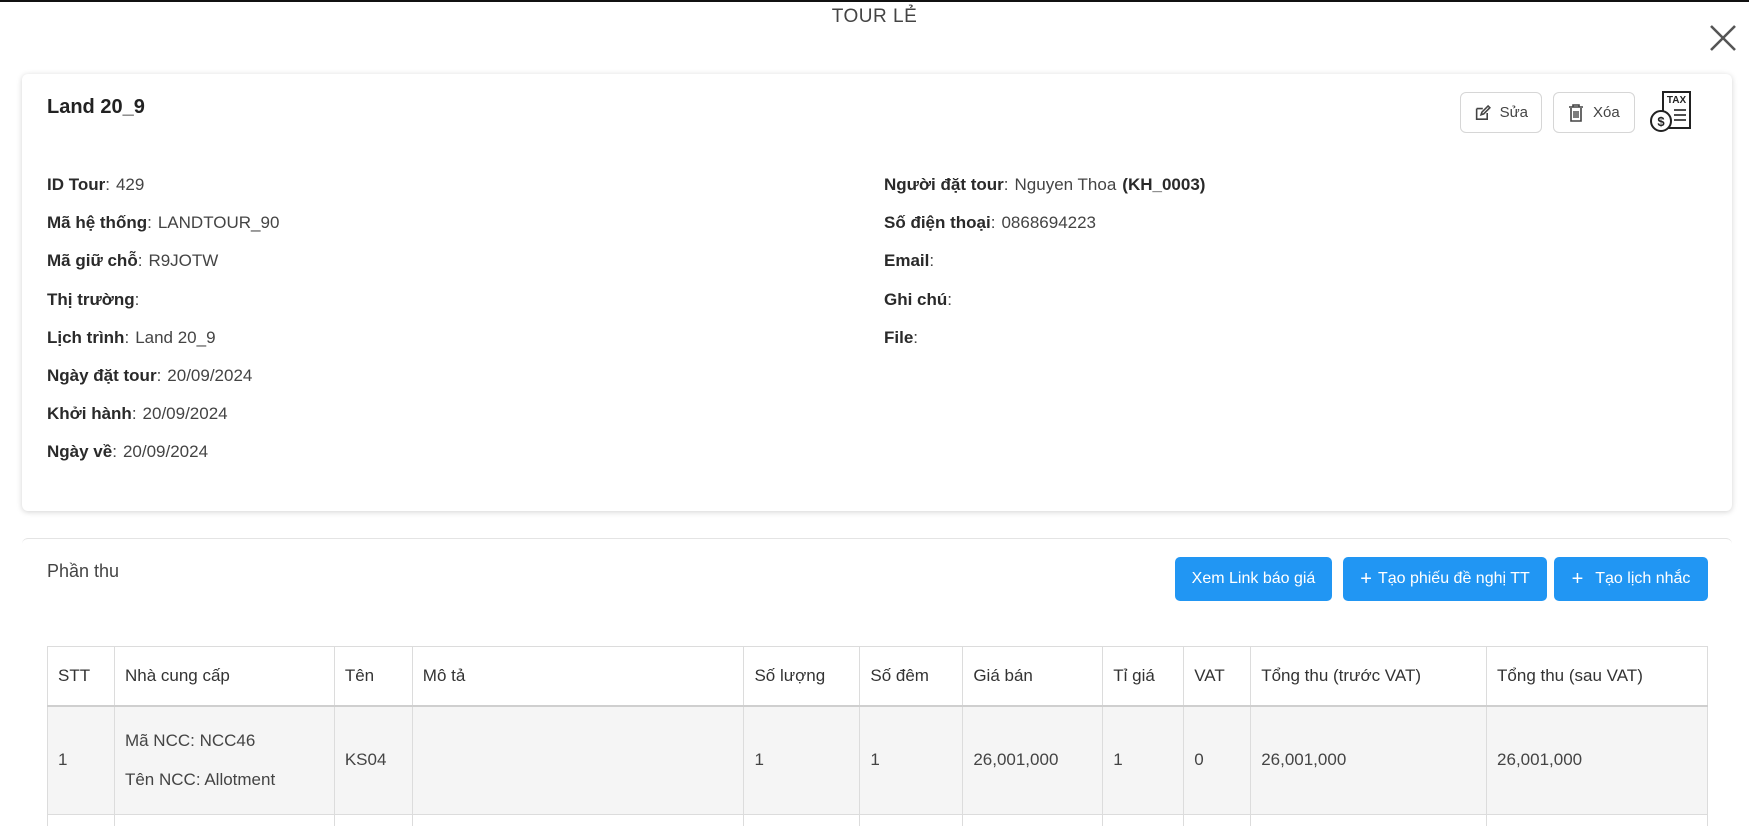 The width and height of the screenshot is (1749, 826). What do you see at coordinates (1045, 184) in the screenshot?
I see `info-customer: Người đặt tour: Nguyen Thoa (KH_0003)` at bounding box center [1045, 184].